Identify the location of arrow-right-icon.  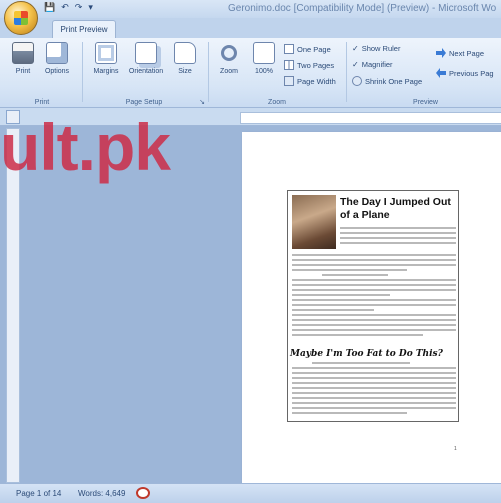
(441, 53).